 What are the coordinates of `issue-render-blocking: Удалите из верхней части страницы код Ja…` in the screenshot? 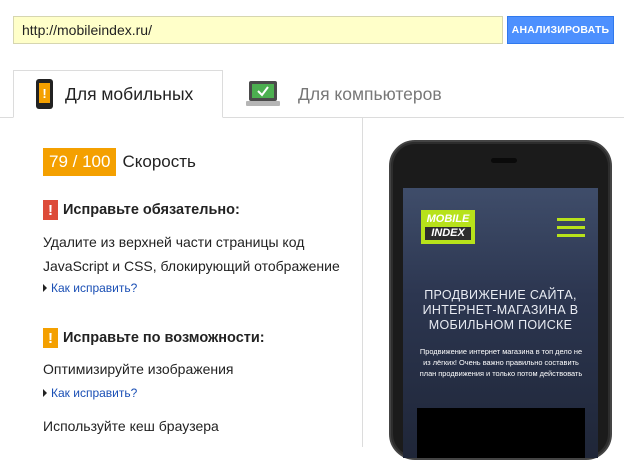 It's located at (191, 254).